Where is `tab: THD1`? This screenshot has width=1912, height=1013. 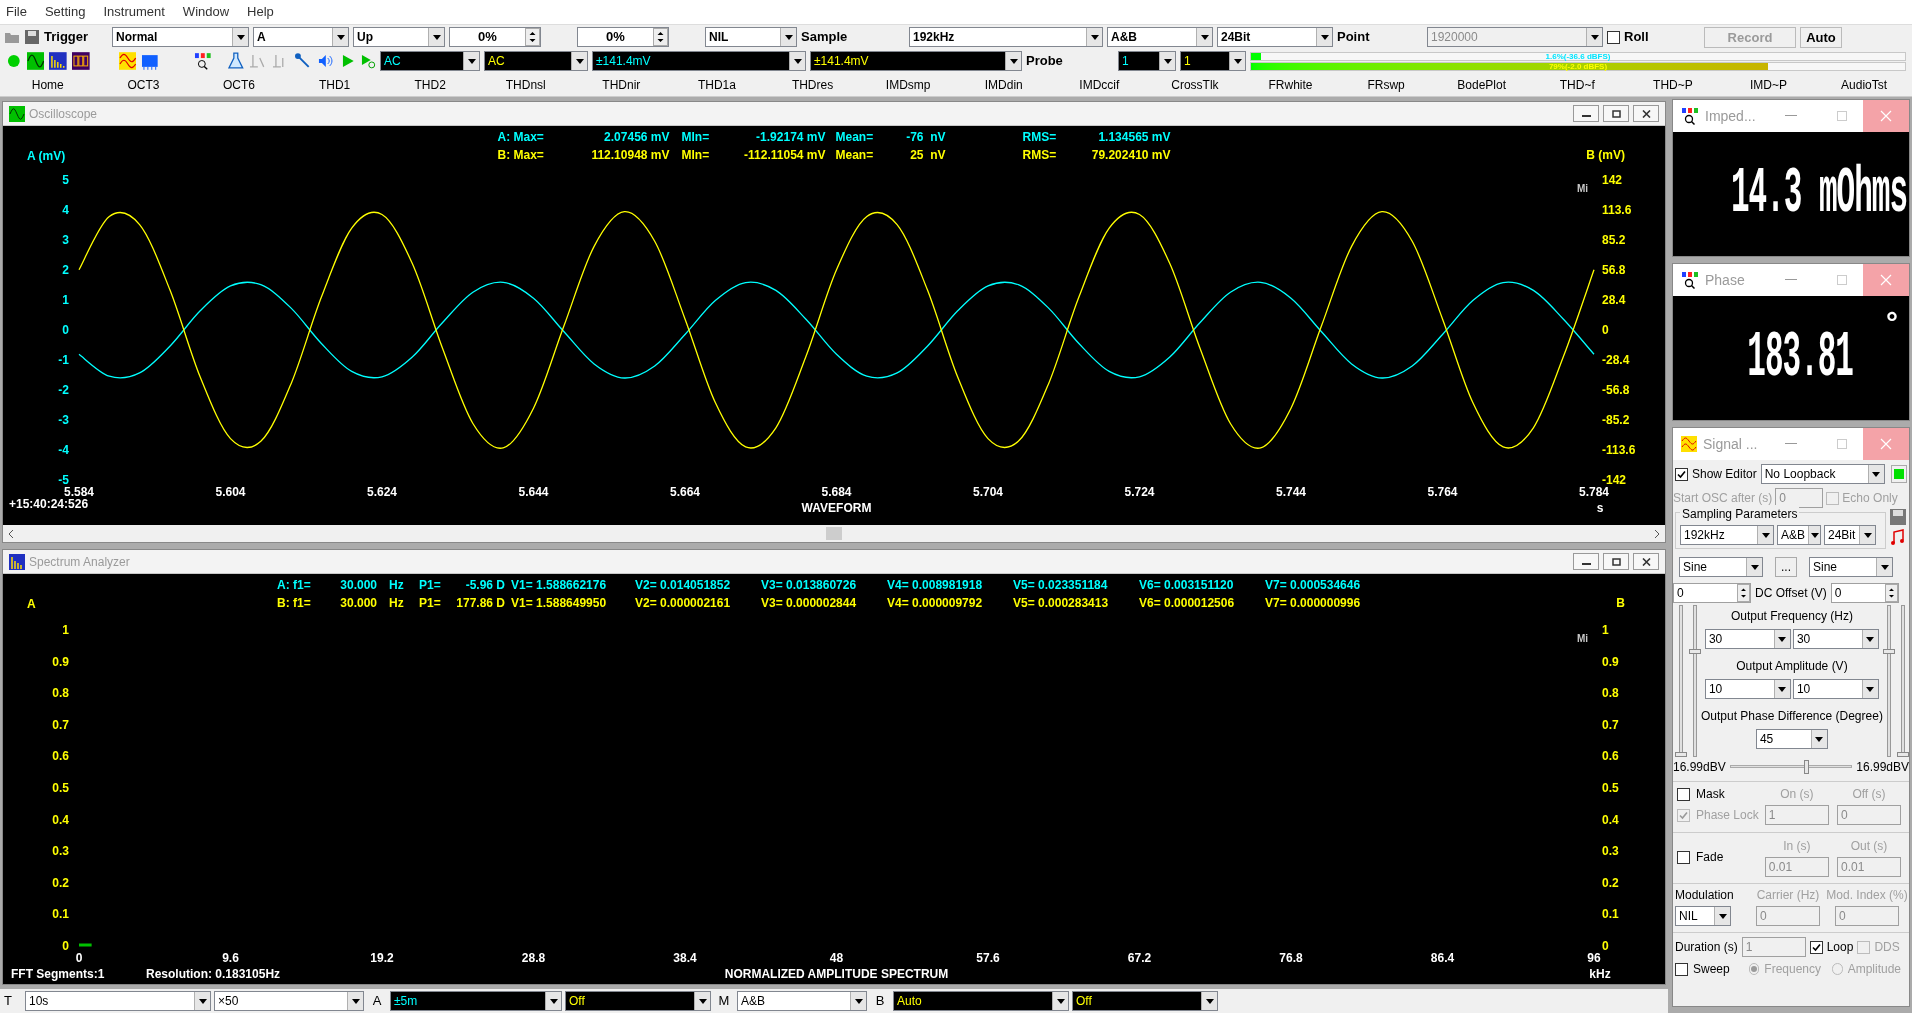
tab: THD1 is located at coordinates (334, 86).